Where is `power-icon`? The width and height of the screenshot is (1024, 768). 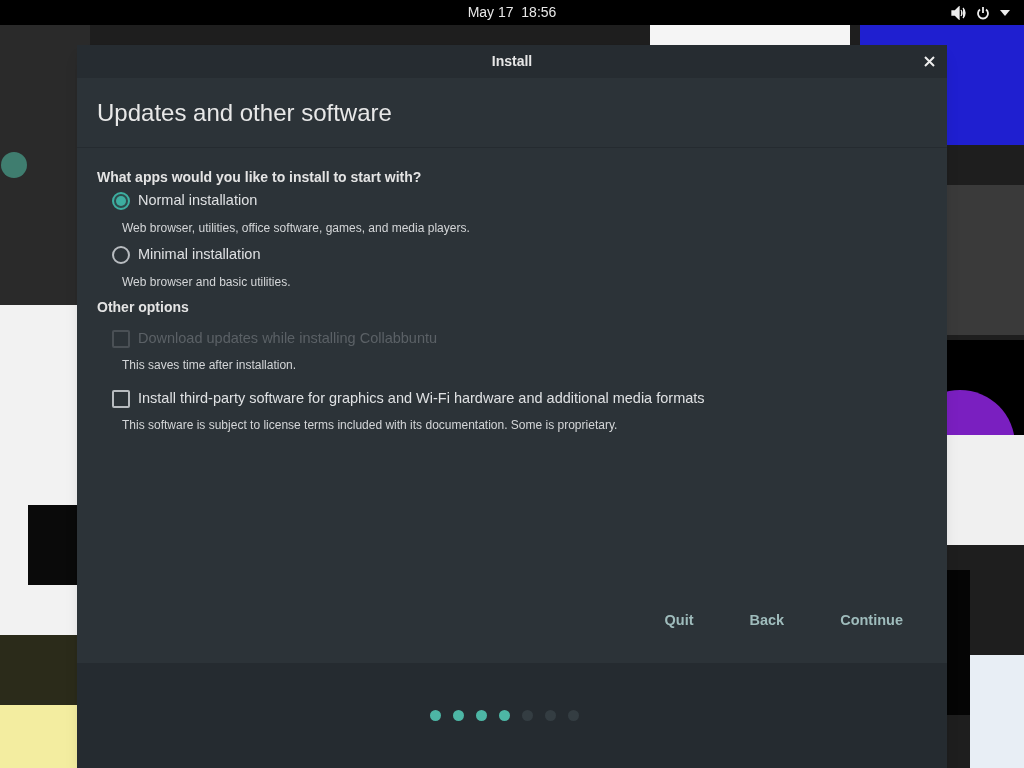
power-icon is located at coordinates (983, 12).